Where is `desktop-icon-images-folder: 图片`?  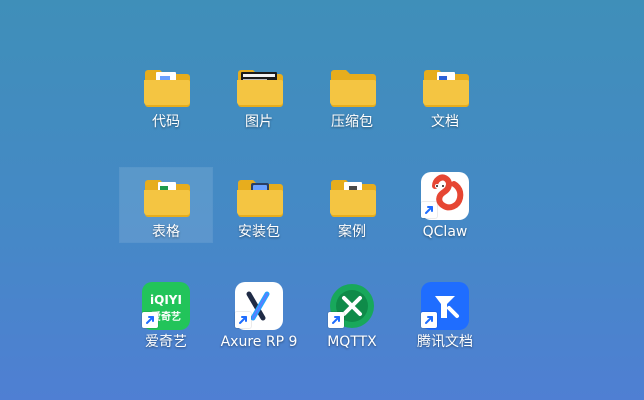
desktop-icon-images-folder: 图片 is located at coordinates (259, 95).